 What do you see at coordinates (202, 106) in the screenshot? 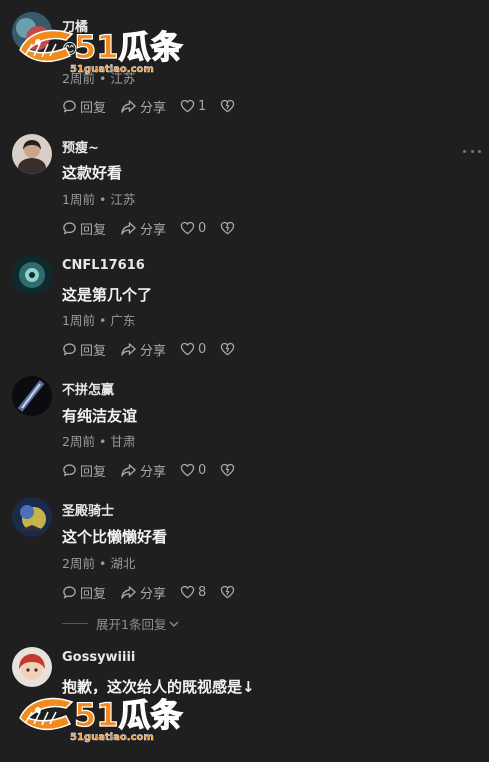
I see `like-count: 1` at bounding box center [202, 106].